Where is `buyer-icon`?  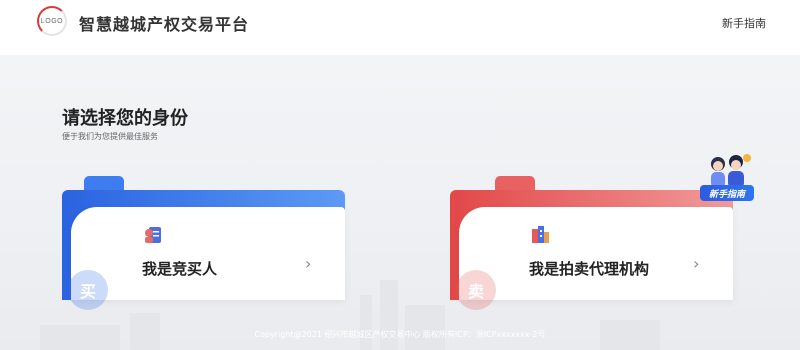
buyer-icon is located at coordinates (153, 235).